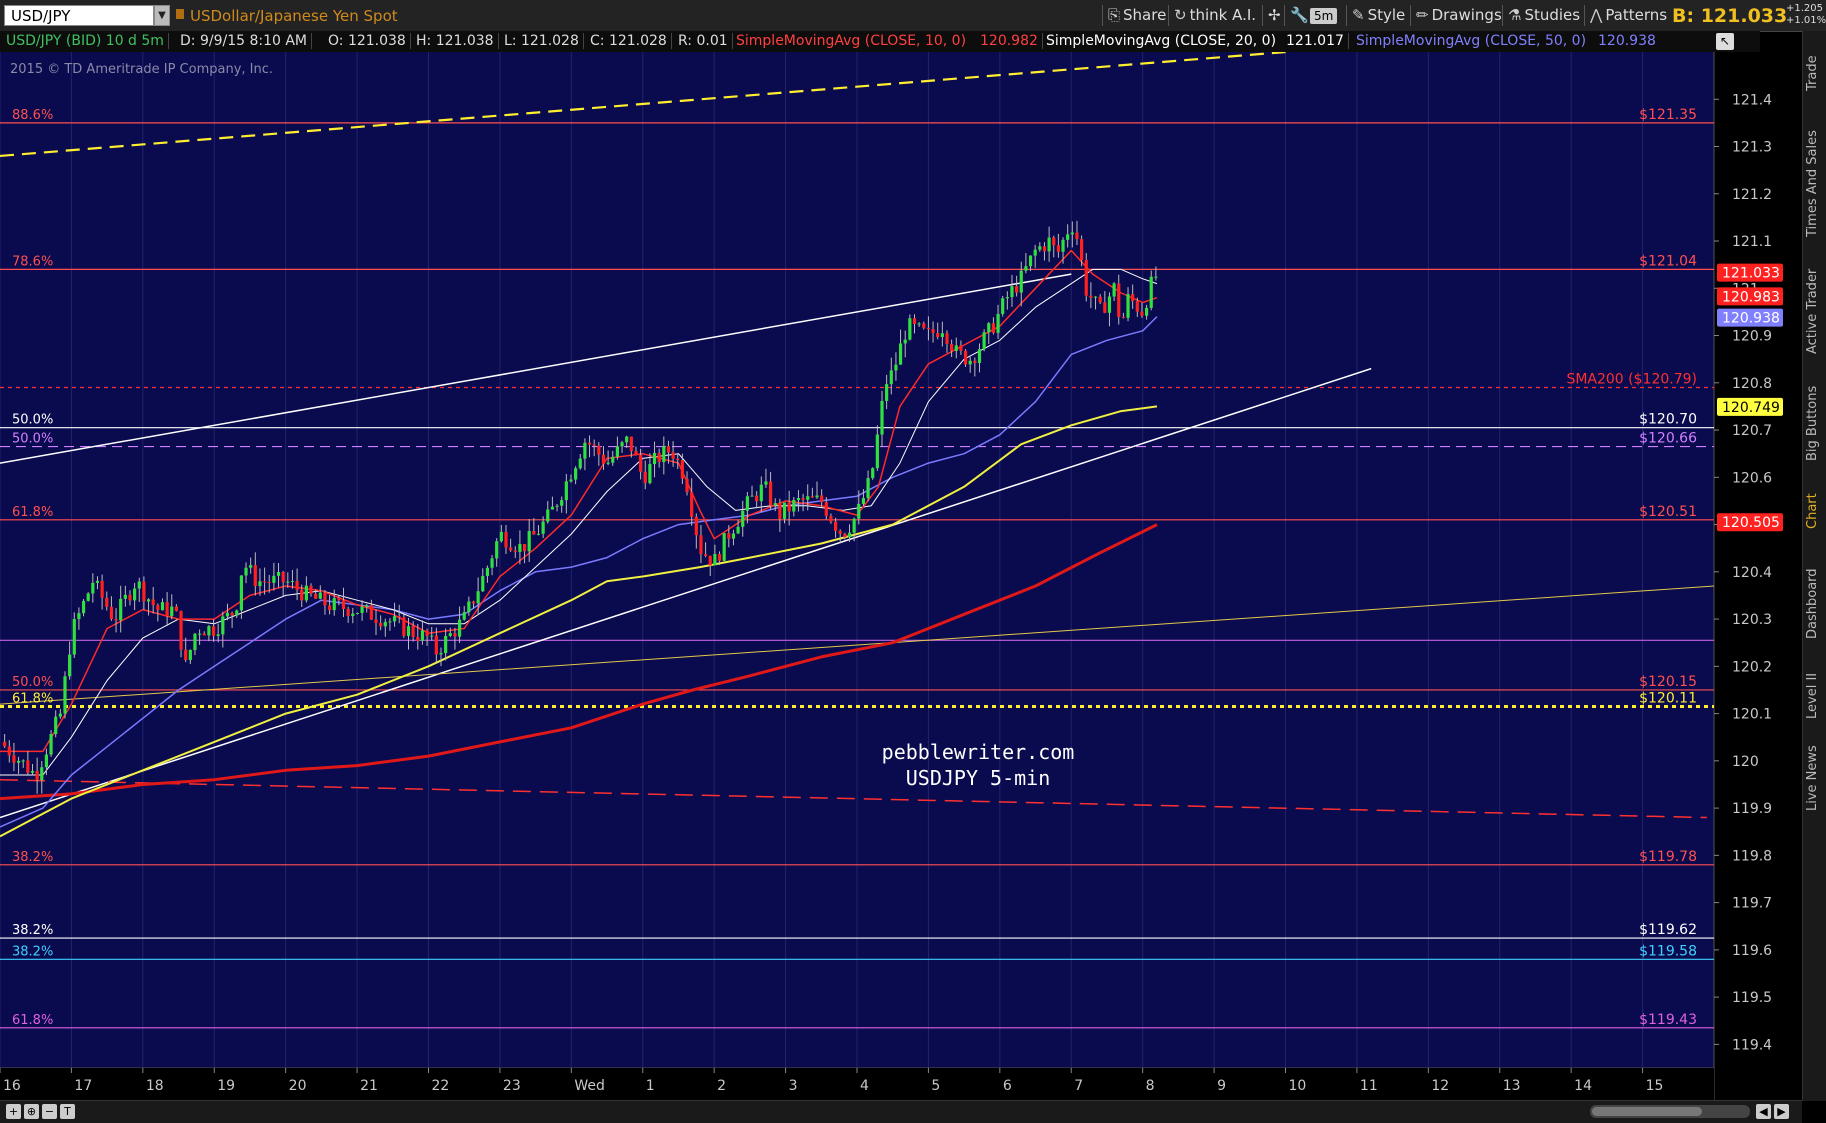 This screenshot has height=1123, width=1826. I want to click on refresh-icon: ↻, so click(1180, 15).